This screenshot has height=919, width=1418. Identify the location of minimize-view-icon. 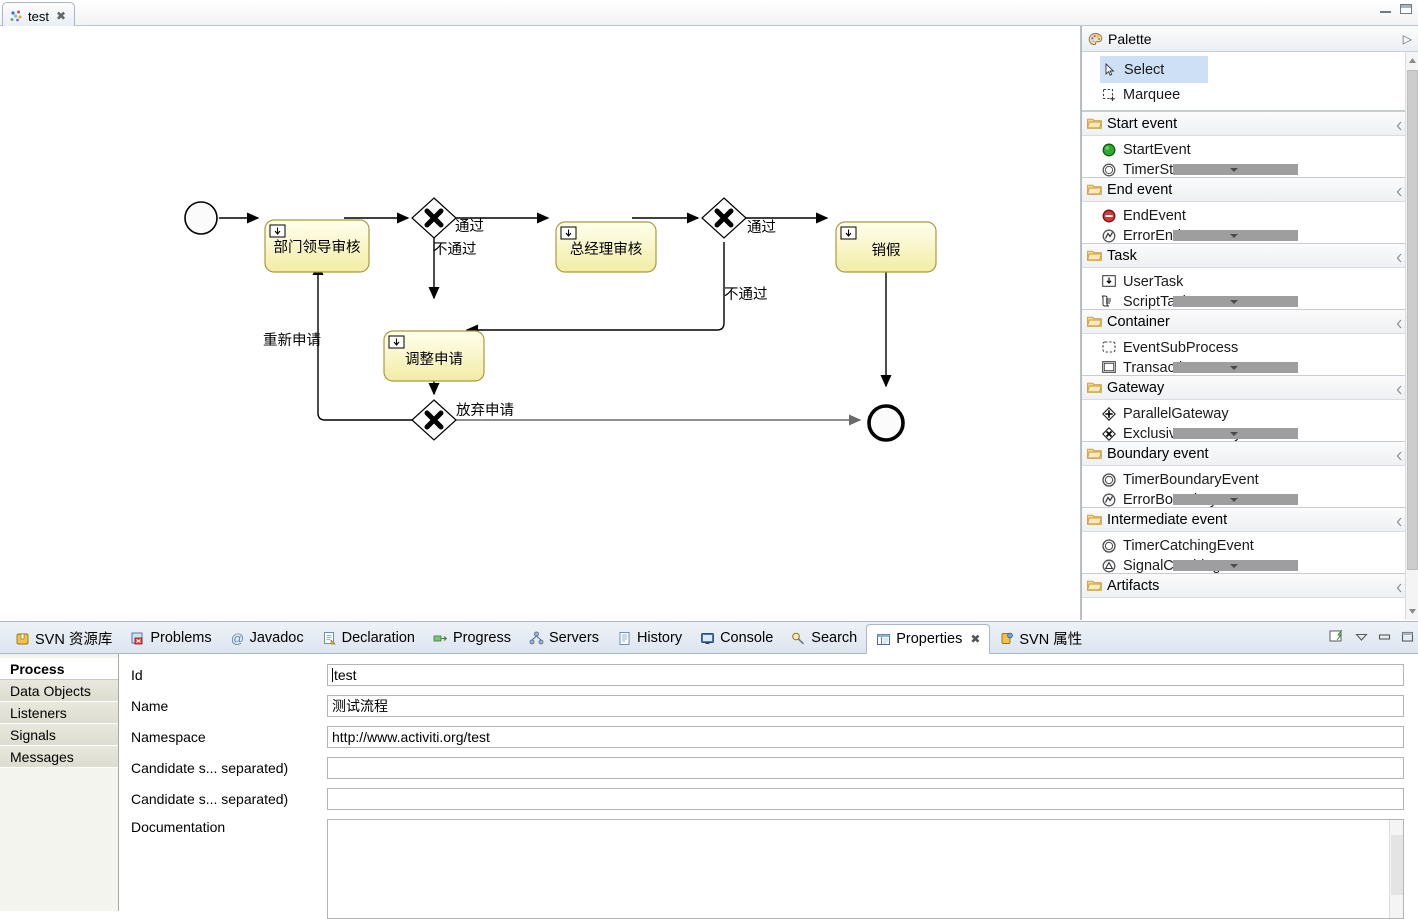
(1384, 637).